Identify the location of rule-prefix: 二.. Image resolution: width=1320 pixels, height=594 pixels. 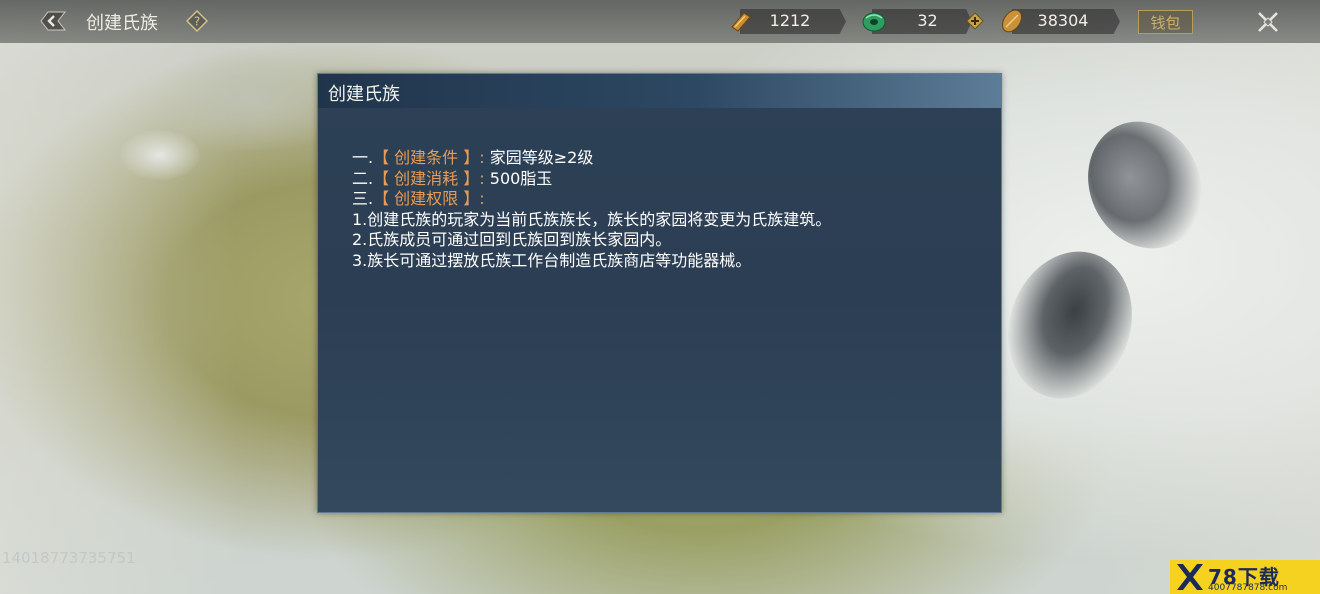
(363, 178).